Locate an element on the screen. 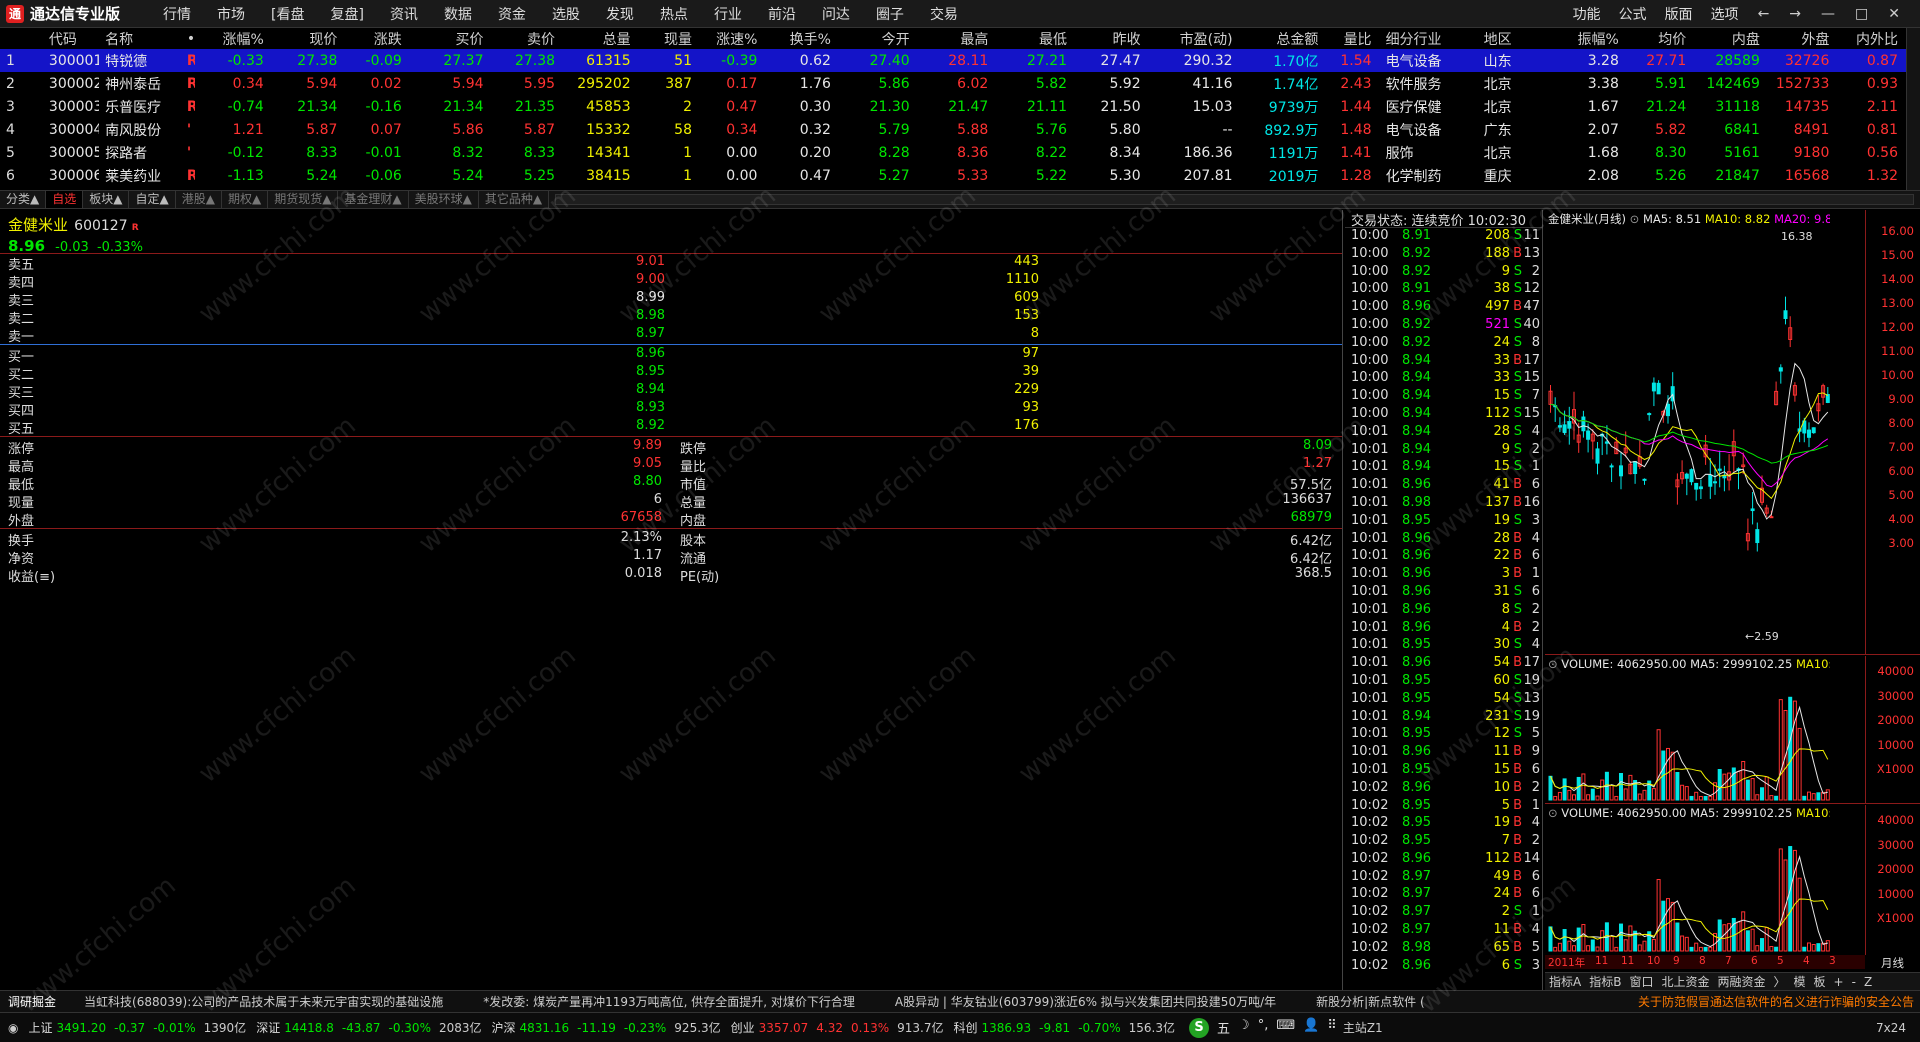  col-header: 地区 is located at coordinates (1511, 38).